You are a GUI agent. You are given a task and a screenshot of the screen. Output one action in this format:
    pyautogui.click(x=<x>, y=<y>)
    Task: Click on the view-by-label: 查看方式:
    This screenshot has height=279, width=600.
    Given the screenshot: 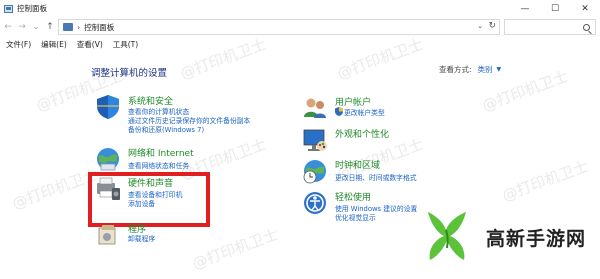 What is the action you would take?
    pyautogui.click(x=455, y=69)
    